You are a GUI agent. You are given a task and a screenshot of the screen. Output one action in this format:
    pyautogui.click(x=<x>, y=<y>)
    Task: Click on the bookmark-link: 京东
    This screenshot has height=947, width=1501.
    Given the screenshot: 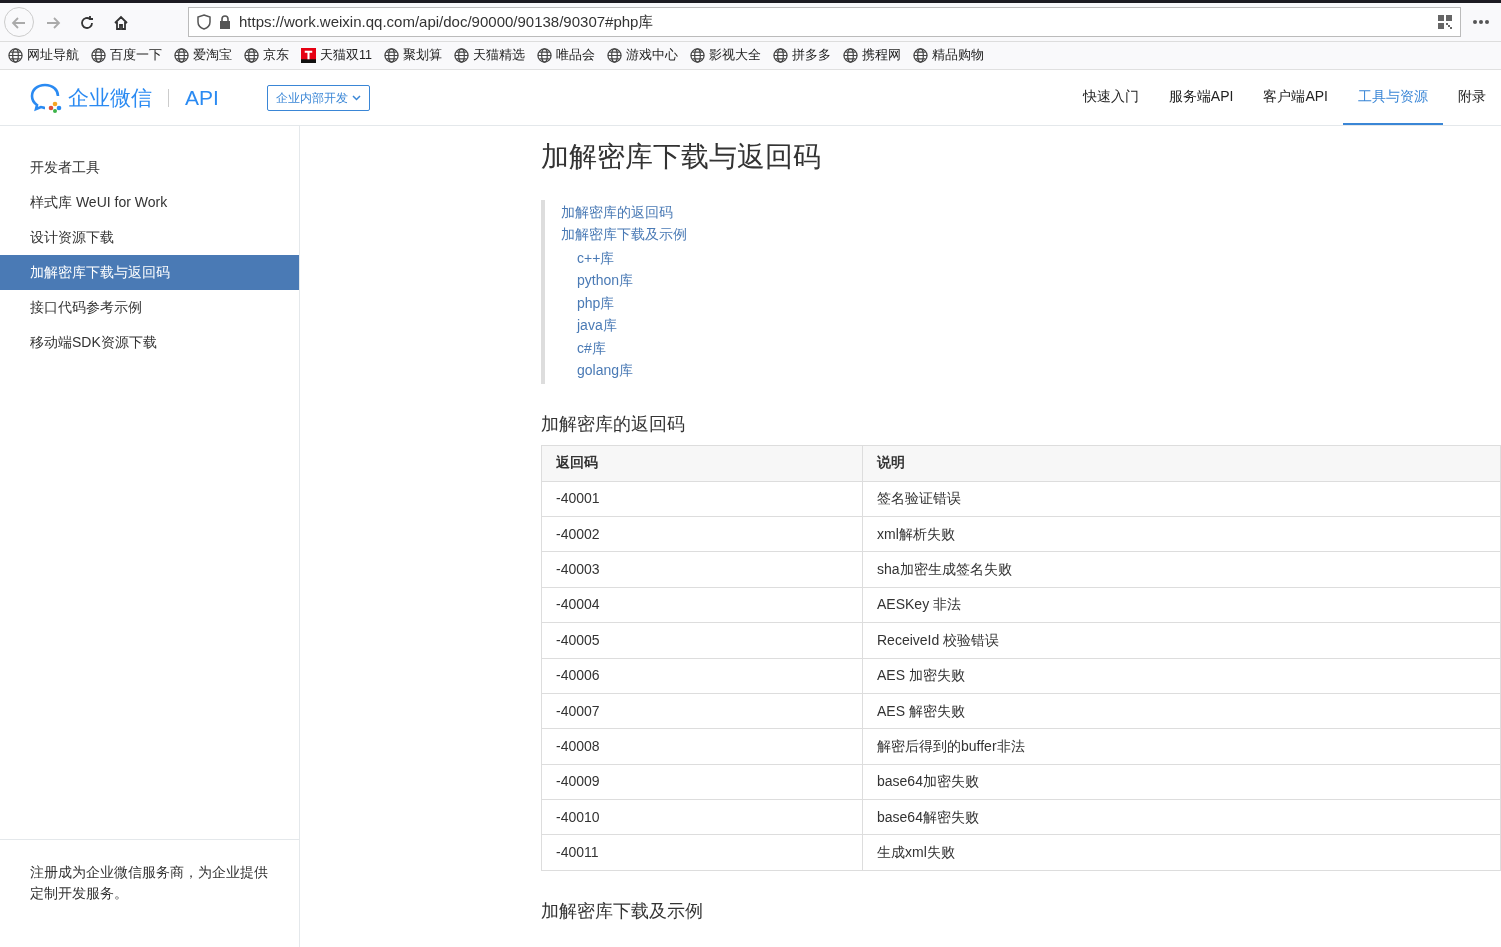 What is the action you would take?
    pyautogui.click(x=276, y=55)
    